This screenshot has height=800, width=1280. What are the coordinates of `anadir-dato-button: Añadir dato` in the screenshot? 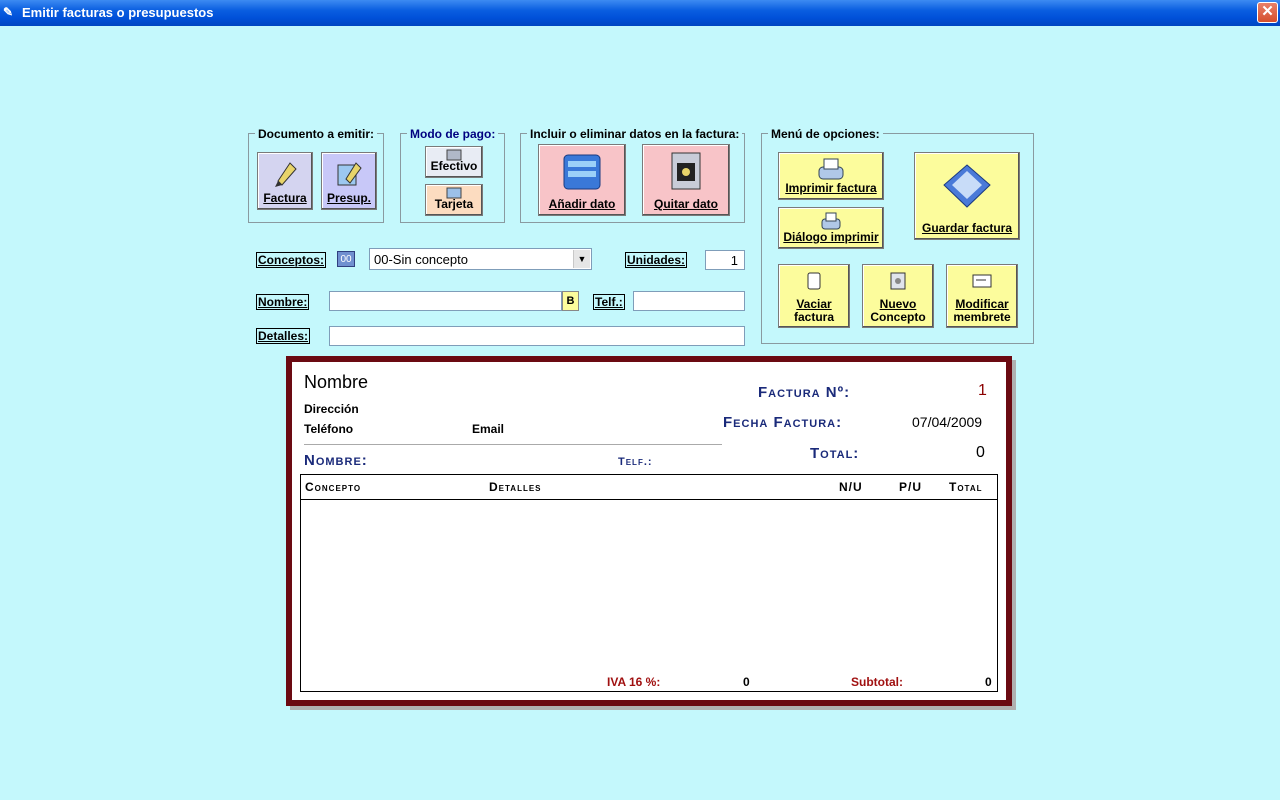 It's located at (582, 180).